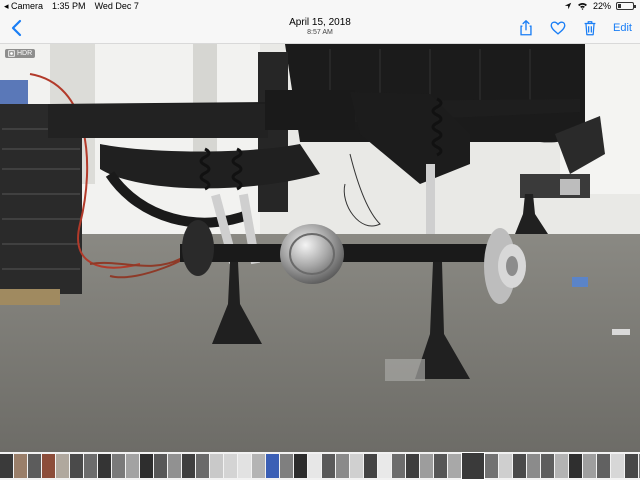  Describe the element at coordinates (11, 53) in the screenshot. I see `hdr-icon` at that location.